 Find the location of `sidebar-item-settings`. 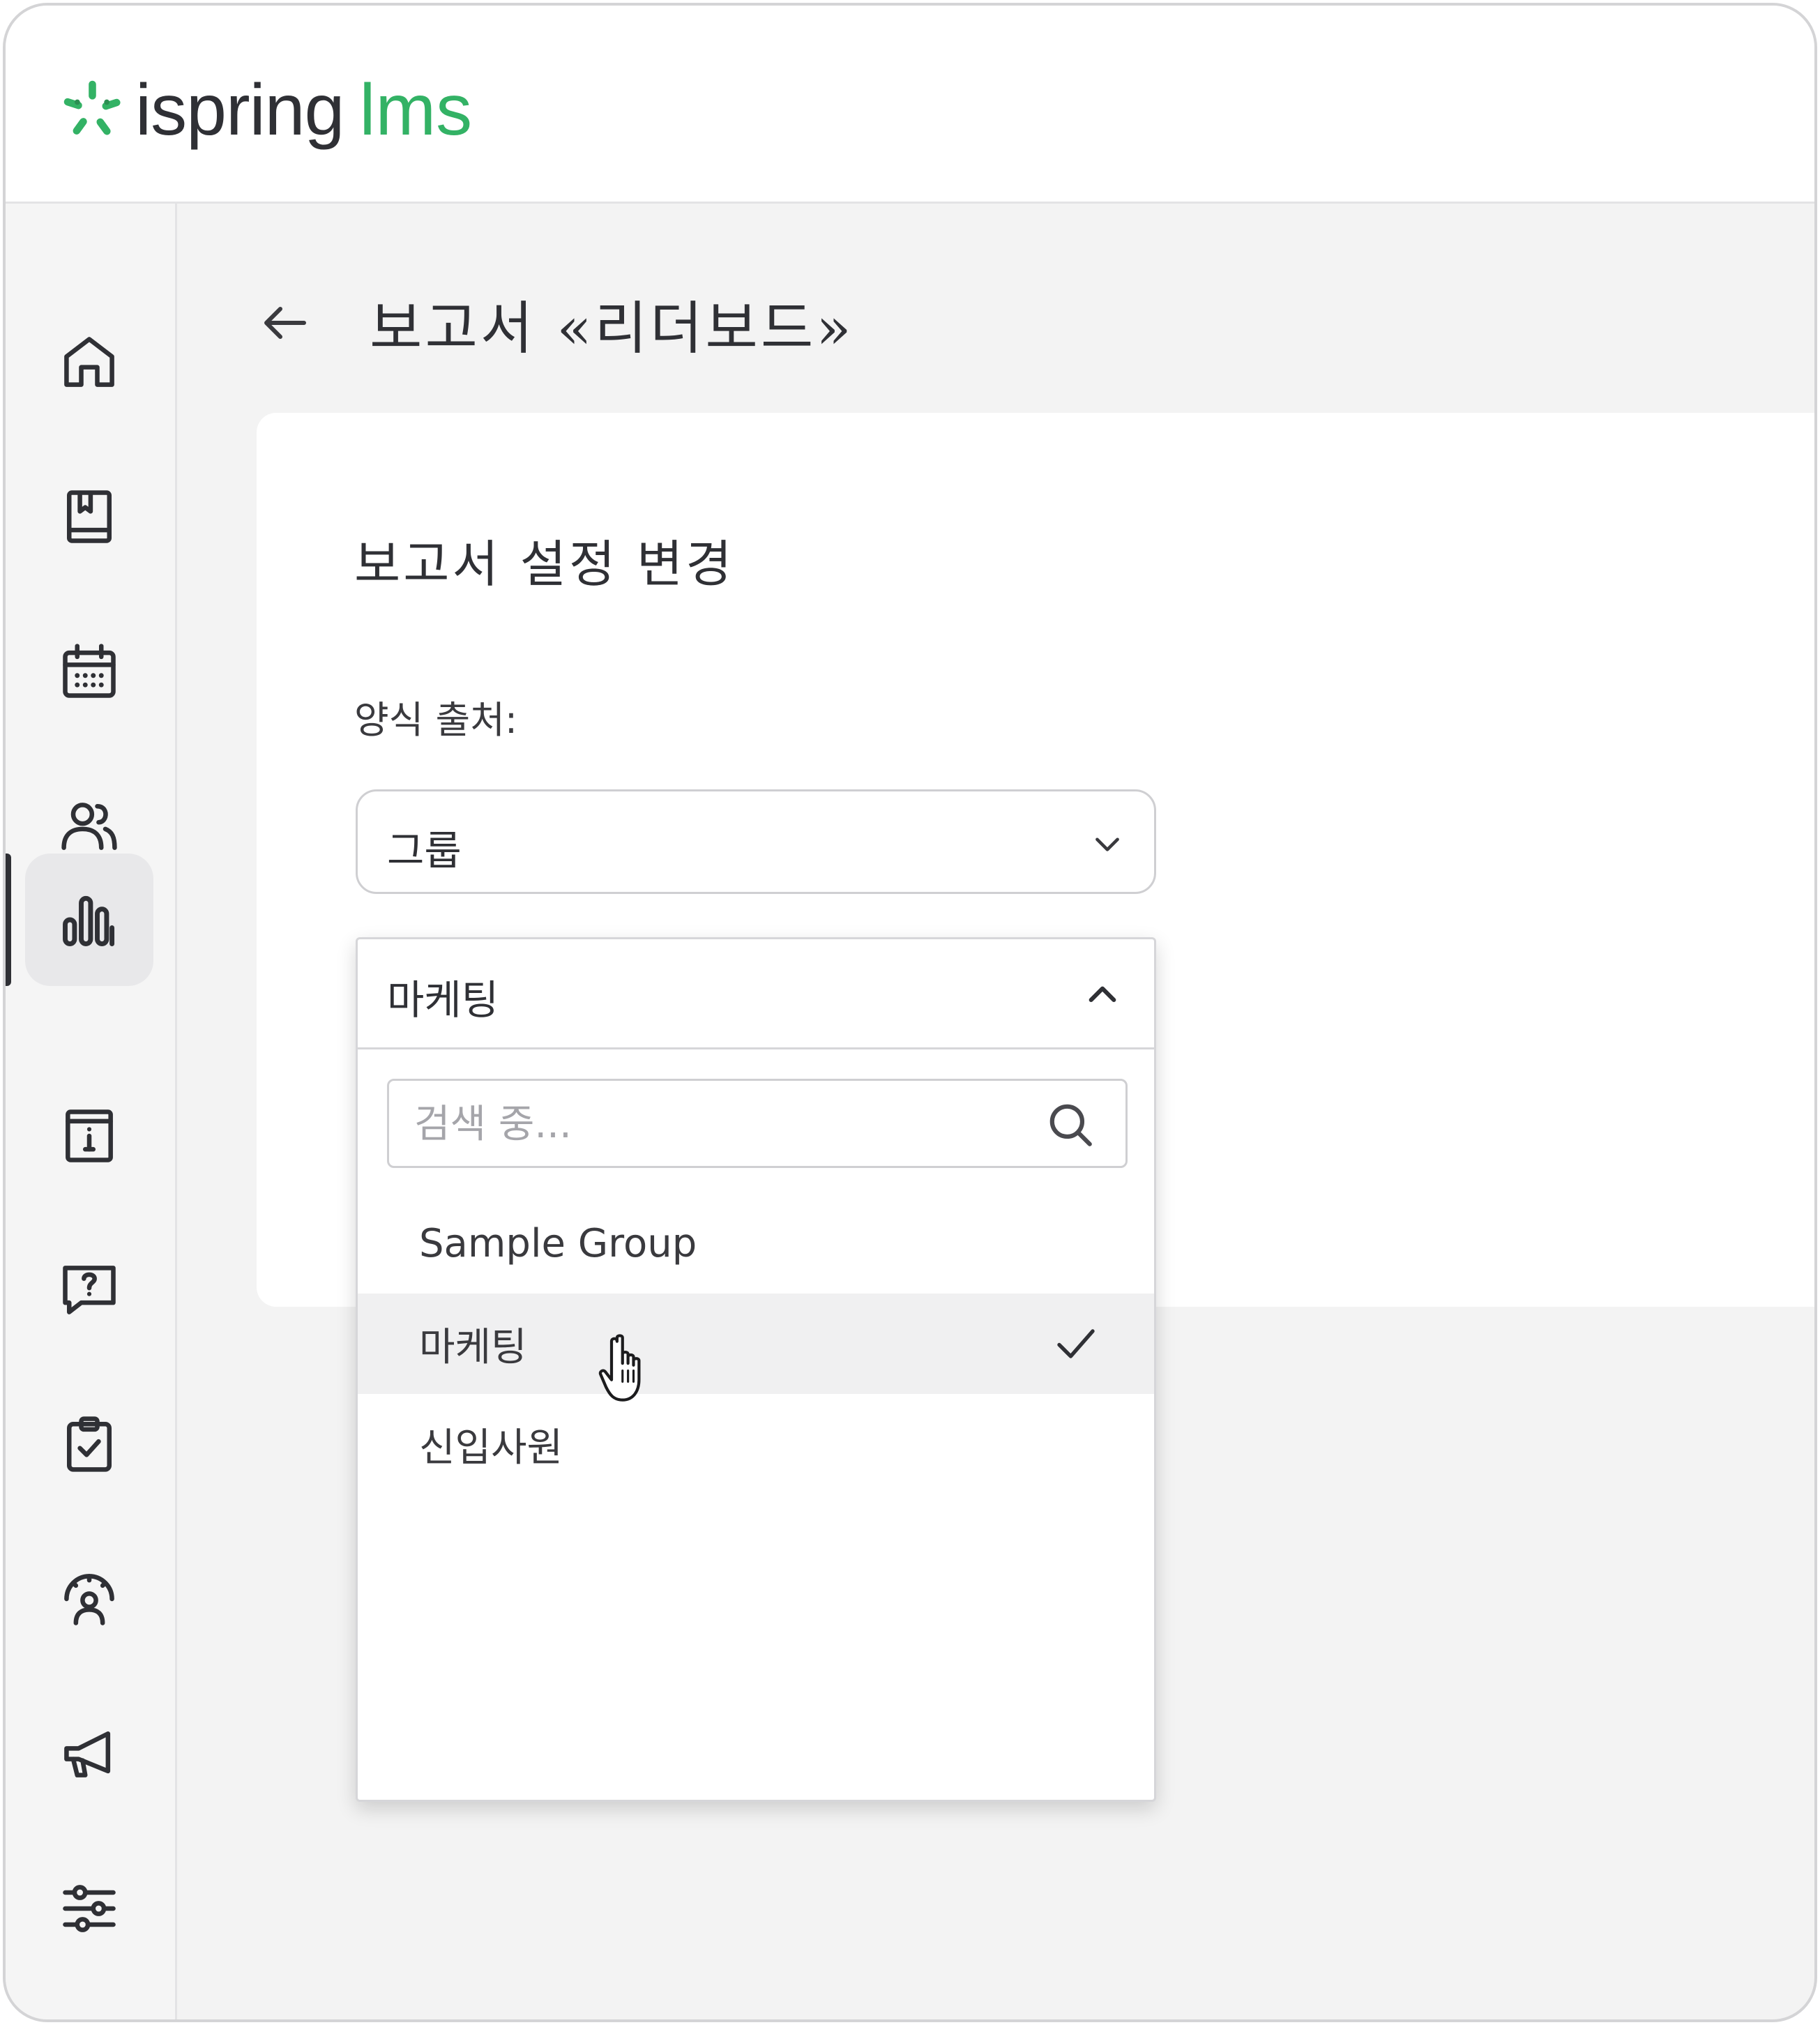

sidebar-item-settings is located at coordinates (89, 1908).